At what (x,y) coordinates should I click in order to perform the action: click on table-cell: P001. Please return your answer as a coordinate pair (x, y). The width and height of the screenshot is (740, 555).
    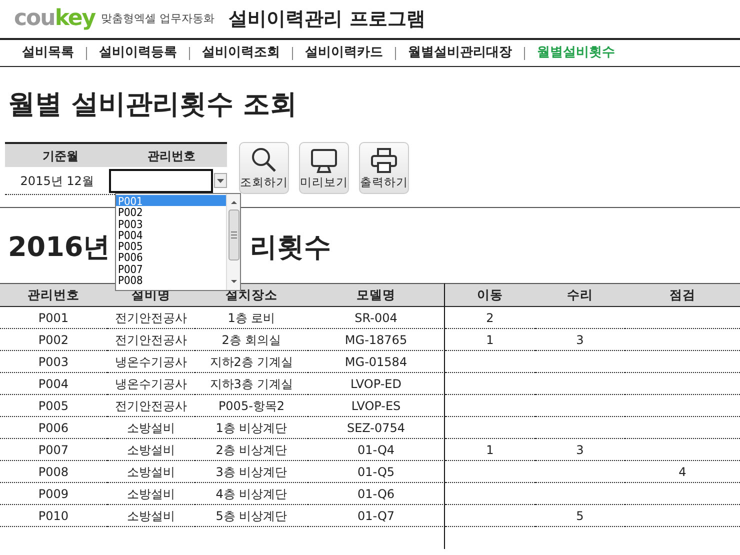
    Looking at the image, I should click on (53, 318).